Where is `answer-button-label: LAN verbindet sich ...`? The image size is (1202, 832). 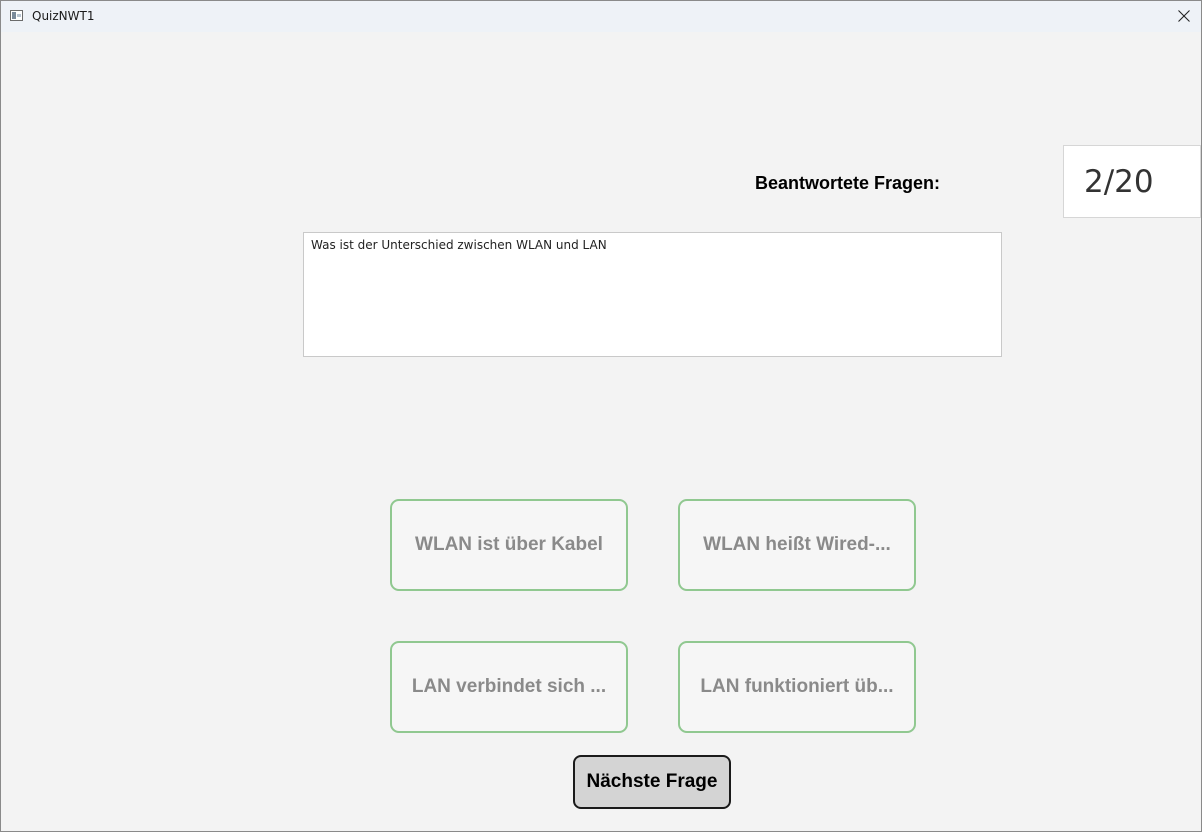
answer-button-label: LAN verbindet sich ... is located at coordinates (509, 686).